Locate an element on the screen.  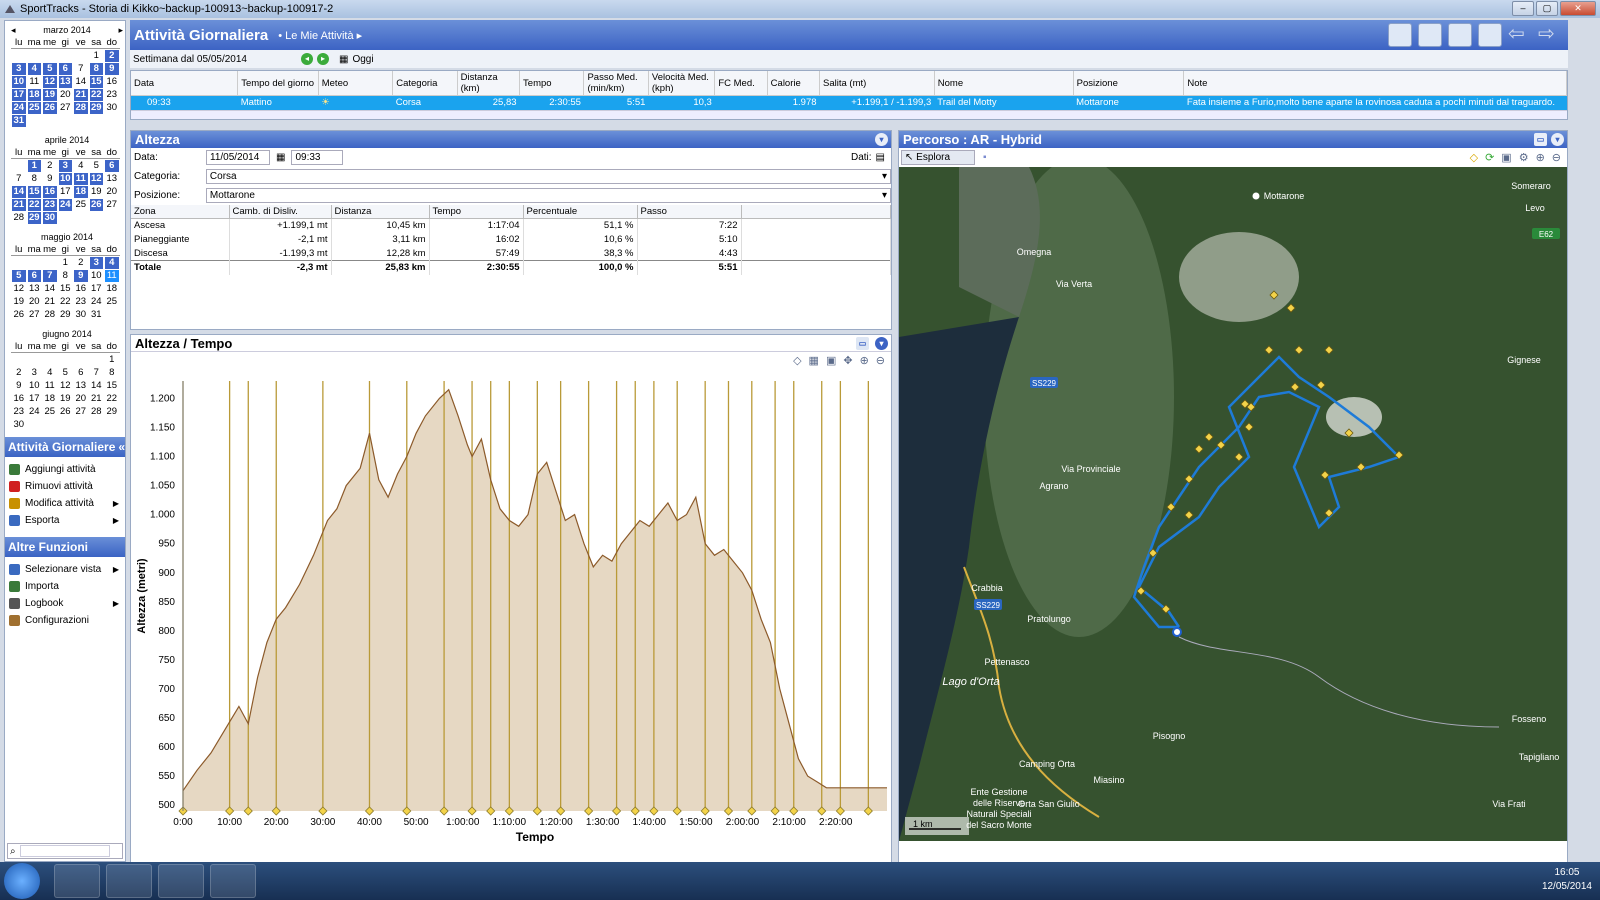
search-input is located at coordinates (64, 851).